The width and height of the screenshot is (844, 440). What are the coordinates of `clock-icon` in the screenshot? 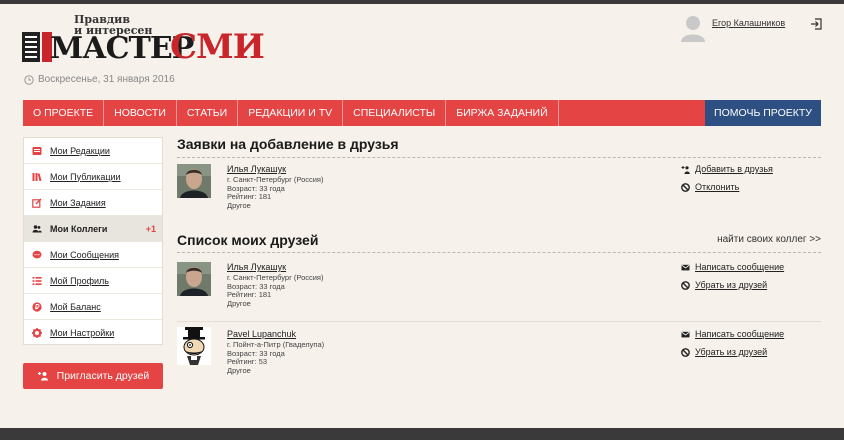 It's located at (29, 79).